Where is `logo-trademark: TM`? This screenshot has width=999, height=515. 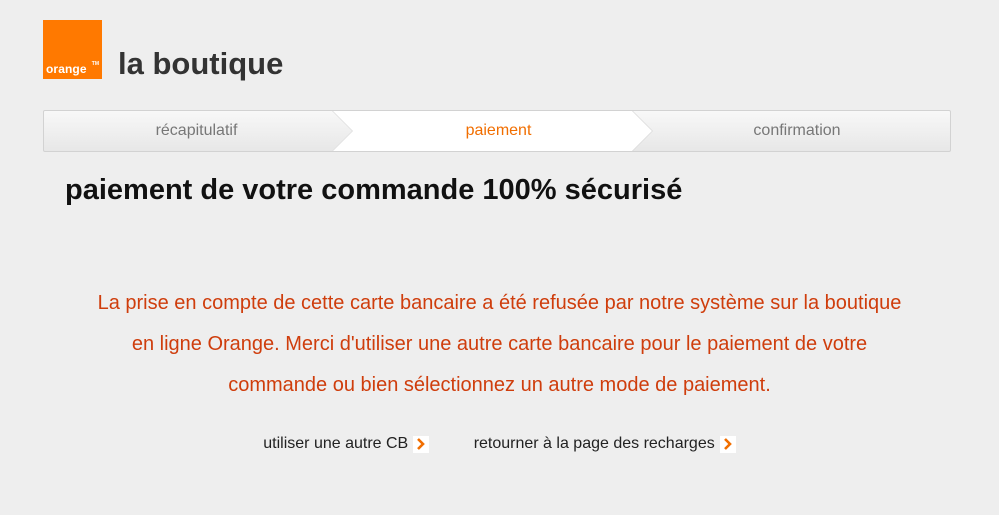
logo-trademark: TM is located at coordinates (95, 64).